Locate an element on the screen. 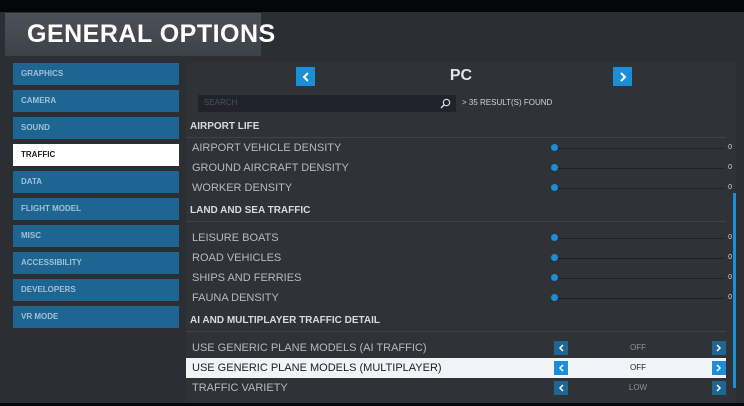 The width and height of the screenshot is (744, 406). platform-next-button is located at coordinates (622, 76).